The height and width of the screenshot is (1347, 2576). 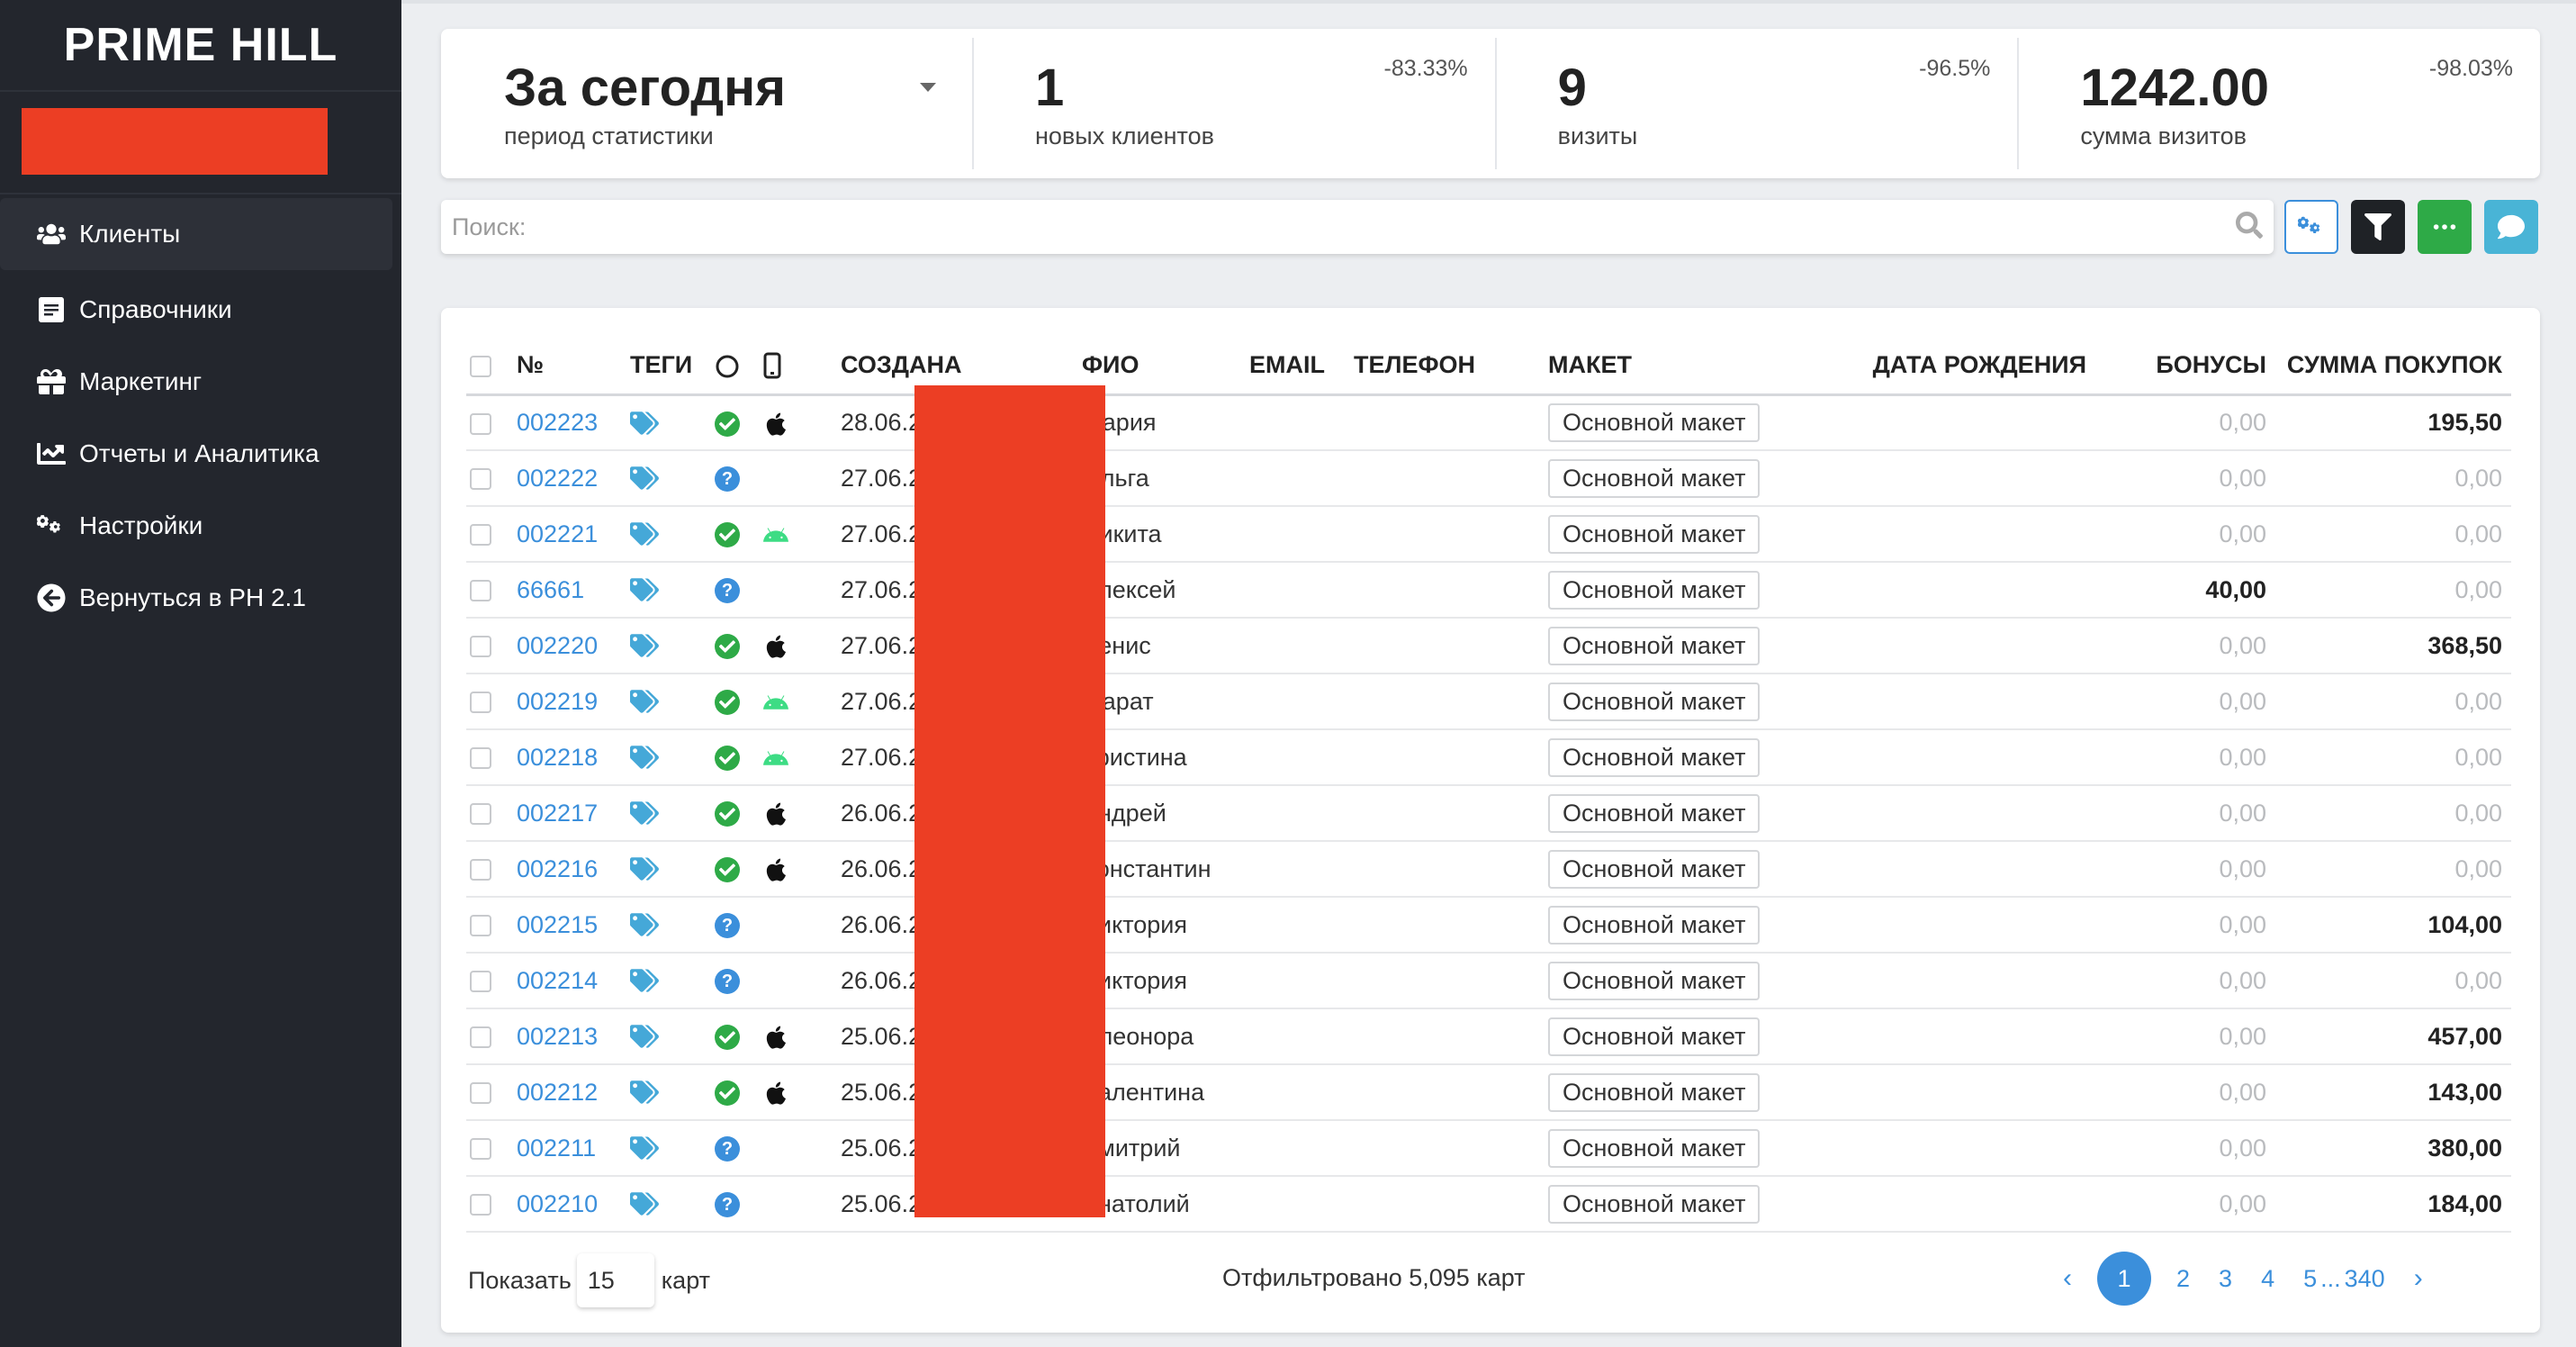 What do you see at coordinates (2388, 814) in the screenshot?
I see `client-purchase-sum: 0,00` at bounding box center [2388, 814].